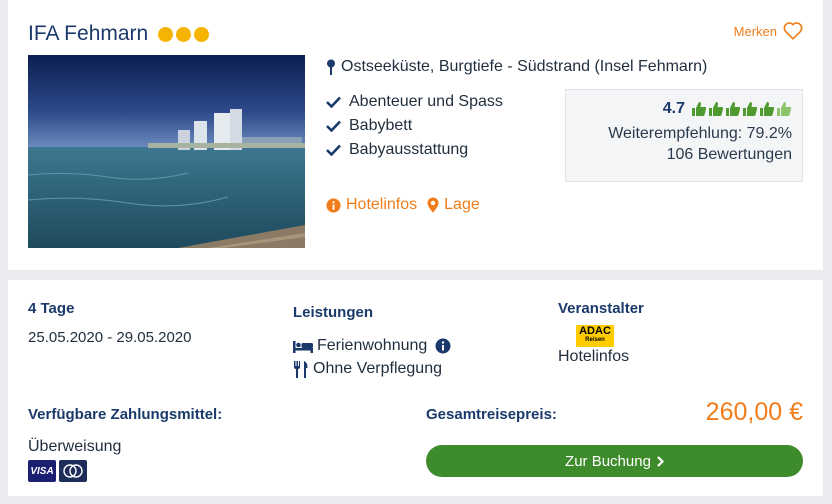 Image resolution: width=832 pixels, height=504 pixels. I want to click on room-label: Ferienwohnung, so click(372, 345).